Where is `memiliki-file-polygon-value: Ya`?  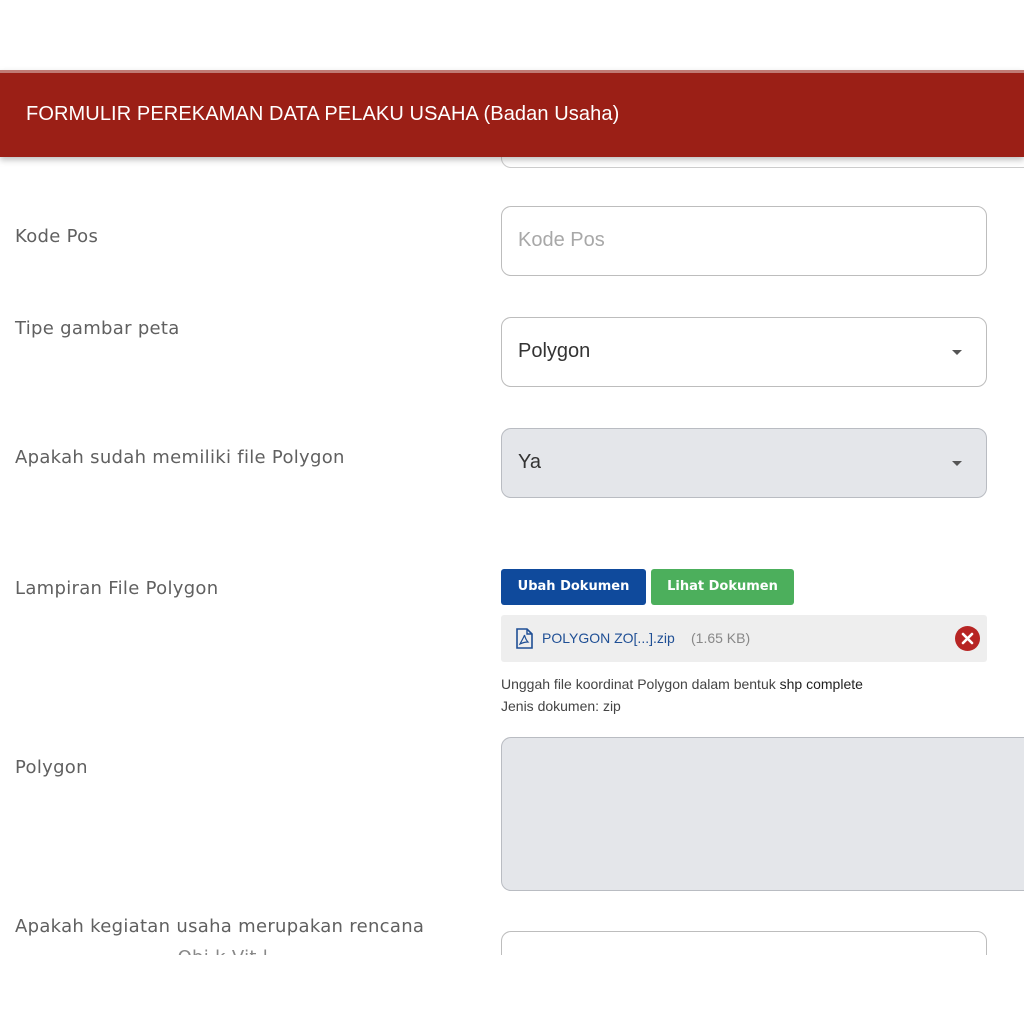
memiliki-file-polygon-value: Ya is located at coordinates (529, 462).